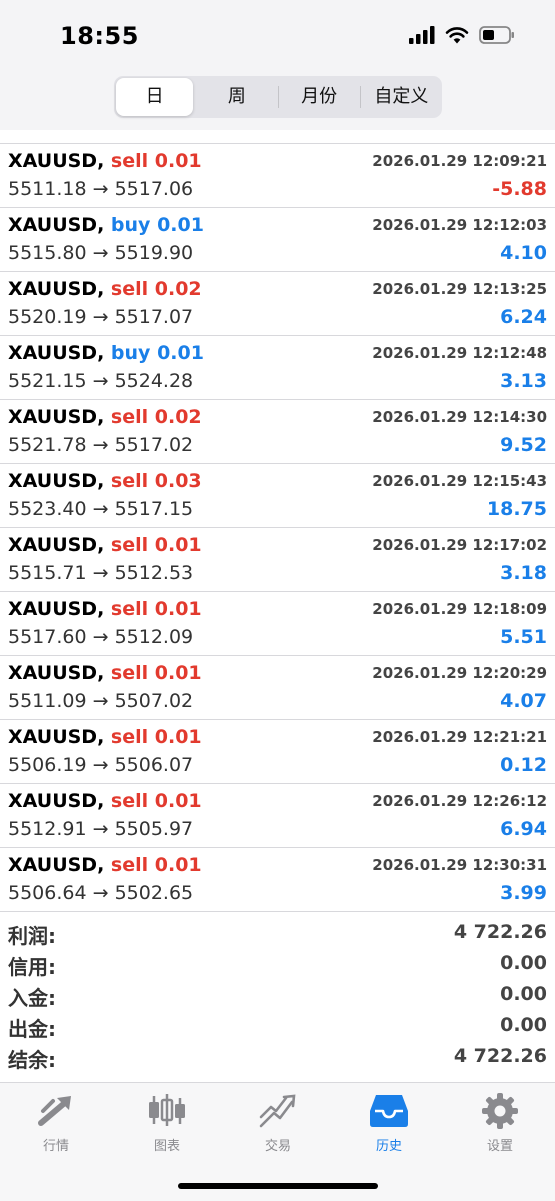  Describe the element at coordinates (277, 933) in the screenshot. I see `summary-row: 利润: 4 722.26` at that location.